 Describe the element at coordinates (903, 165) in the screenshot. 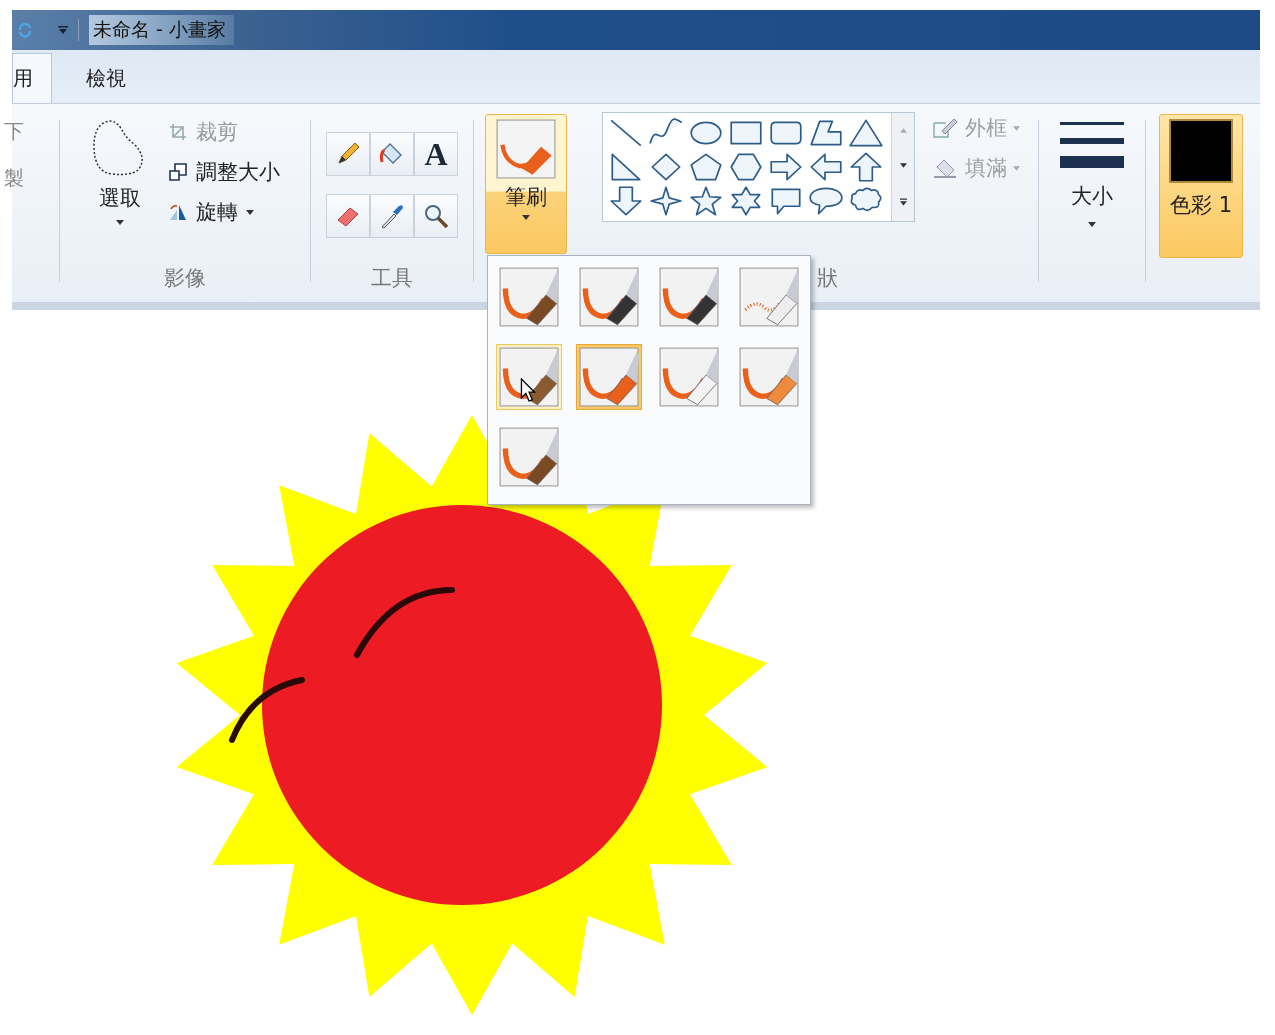

I see `scroll-down-icon` at that location.